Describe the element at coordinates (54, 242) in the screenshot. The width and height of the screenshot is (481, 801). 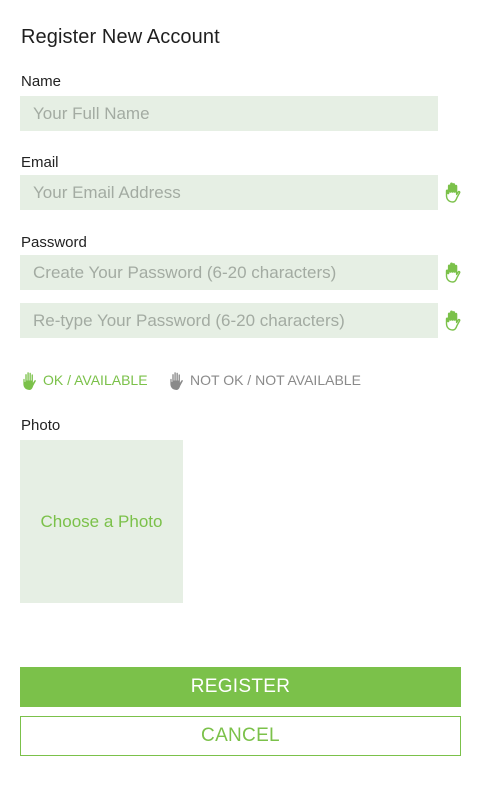
I see `password-label: Password` at that location.